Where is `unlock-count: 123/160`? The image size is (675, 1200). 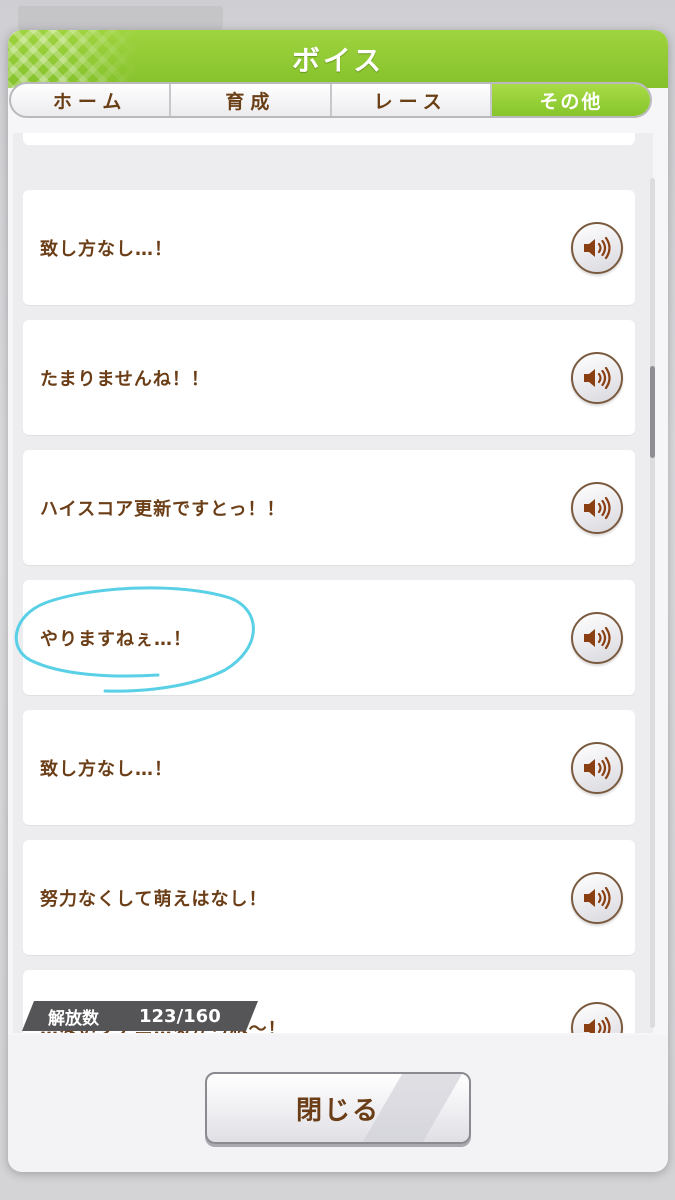 unlock-count: 123/160 is located at coordinates (180, 1016).